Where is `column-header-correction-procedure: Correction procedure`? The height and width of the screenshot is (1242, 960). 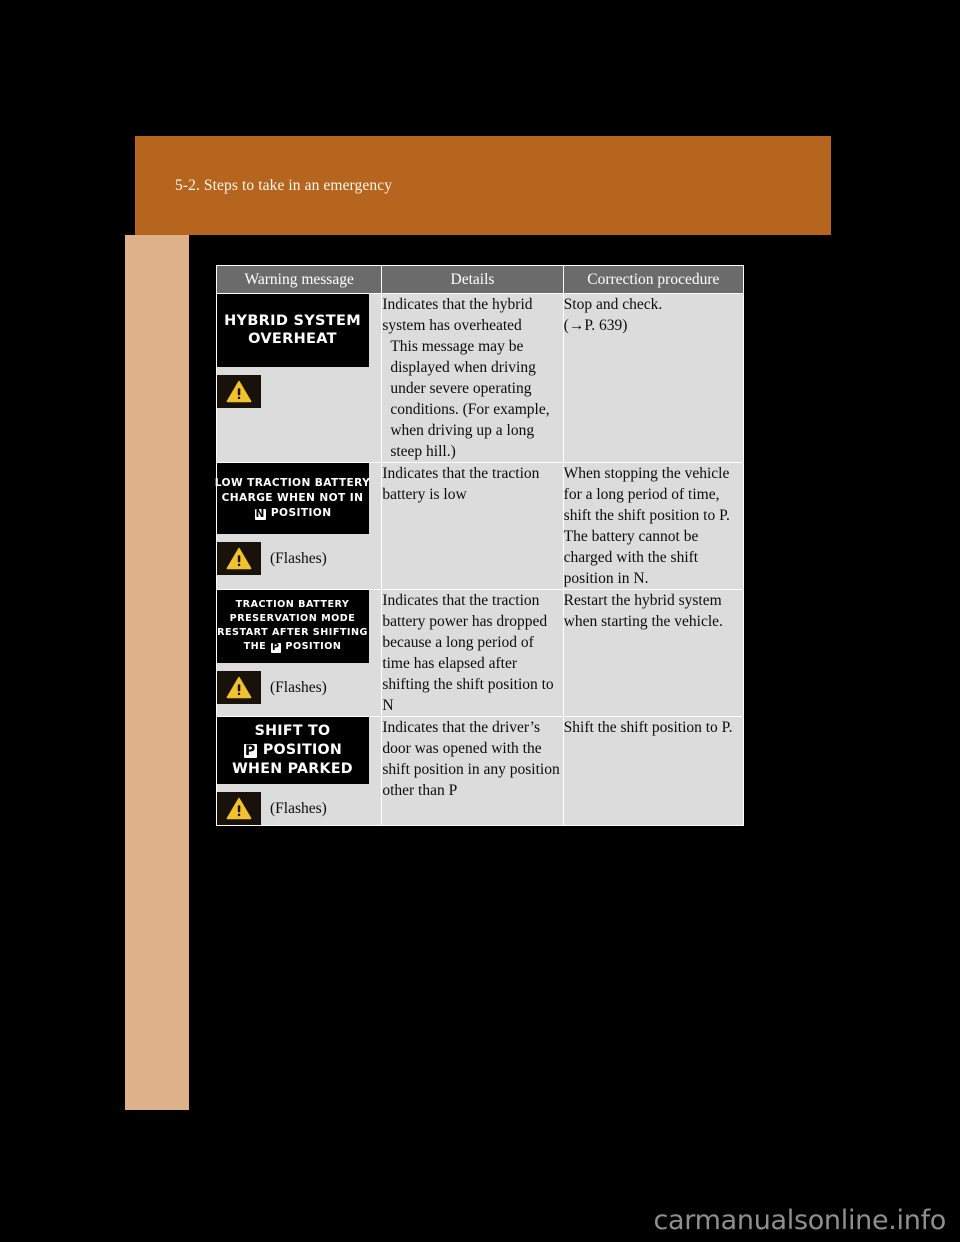
column-header-correction-procedure: Correction procedure is located at coordinates (653, 279).